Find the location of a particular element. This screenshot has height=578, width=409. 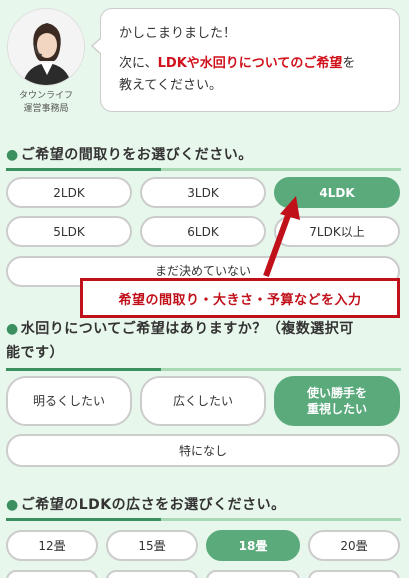

q1-divider is located at coordinates (203, 169).